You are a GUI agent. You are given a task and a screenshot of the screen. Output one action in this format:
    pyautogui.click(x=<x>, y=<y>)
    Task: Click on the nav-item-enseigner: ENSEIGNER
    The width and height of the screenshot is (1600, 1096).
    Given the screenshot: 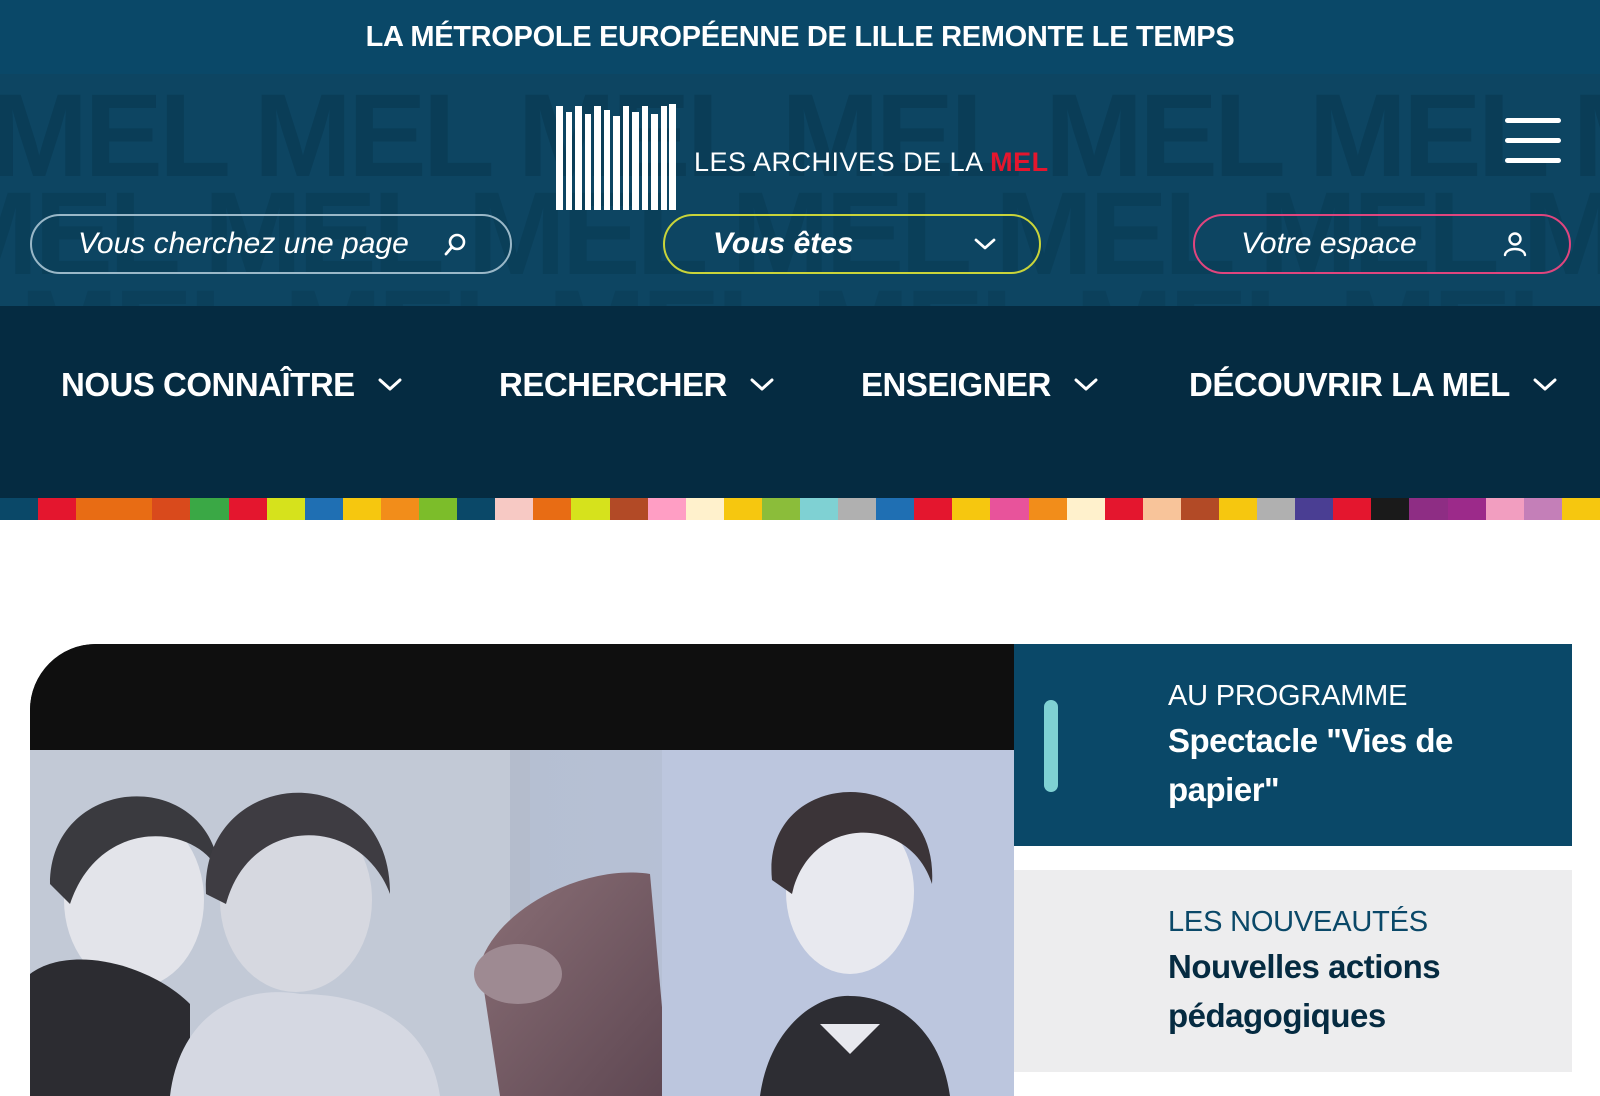 What is the action you would take?
    pyautogui.click(x=980, y=385)
    